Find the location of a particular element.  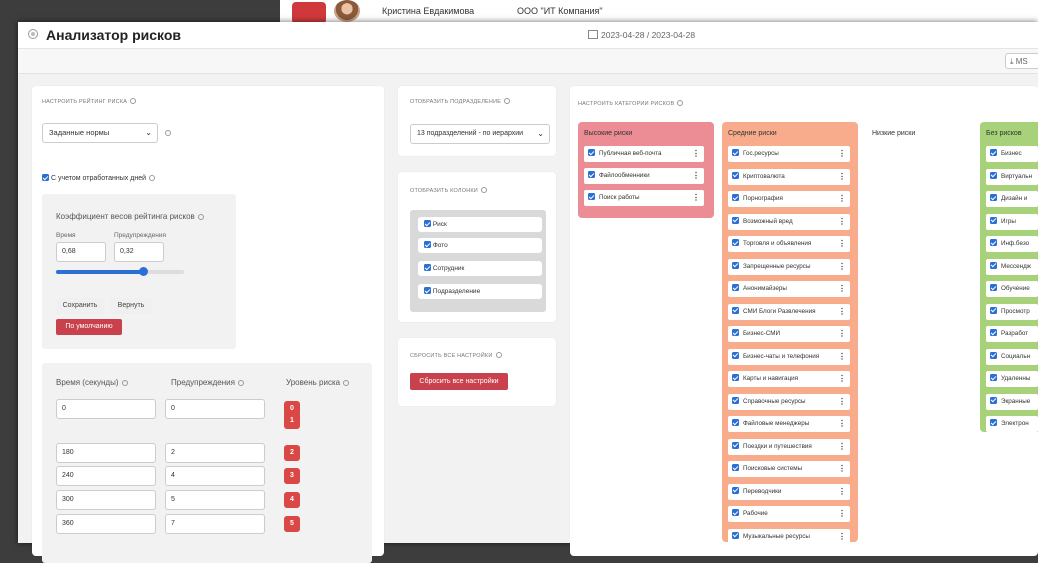

time-threshold-input: 360 is located at coordinates (106, 524).